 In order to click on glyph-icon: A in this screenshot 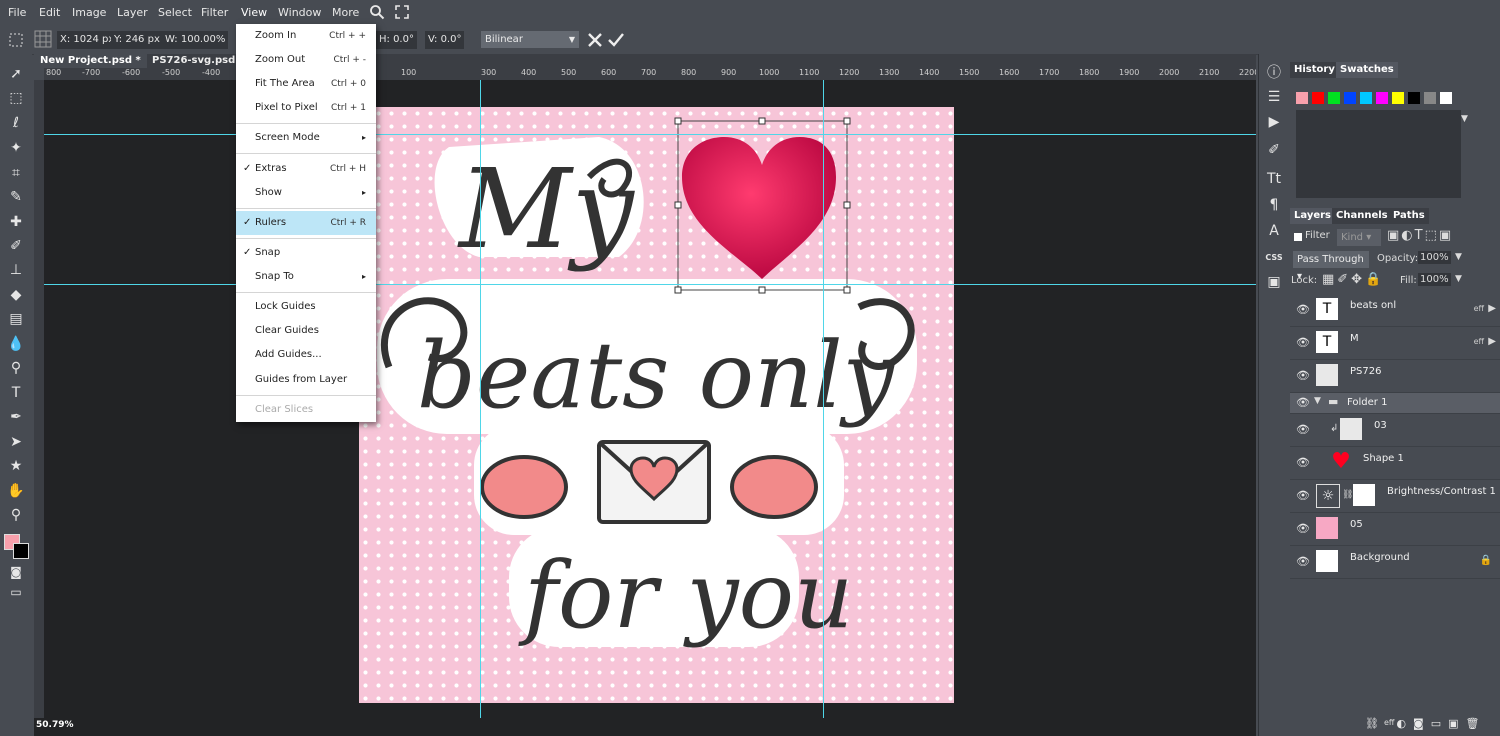, I will do `click(1274, 231)`.